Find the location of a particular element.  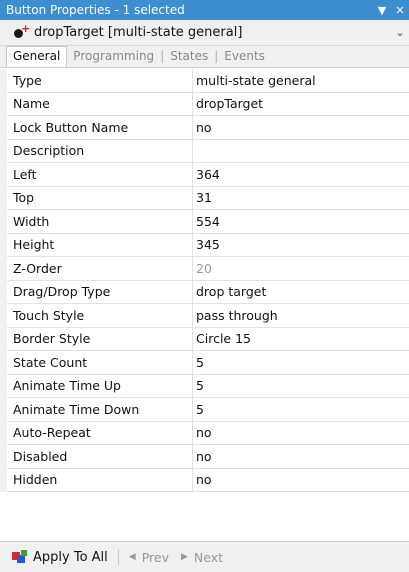

property-label: Auto-Repeat is located at coordinates (100, 432).